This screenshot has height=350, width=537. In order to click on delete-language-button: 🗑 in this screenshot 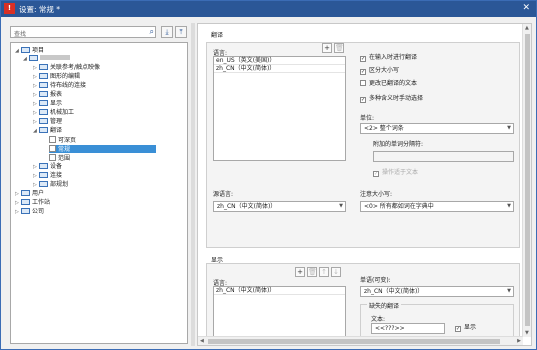, I will do `click(339, 48)`.